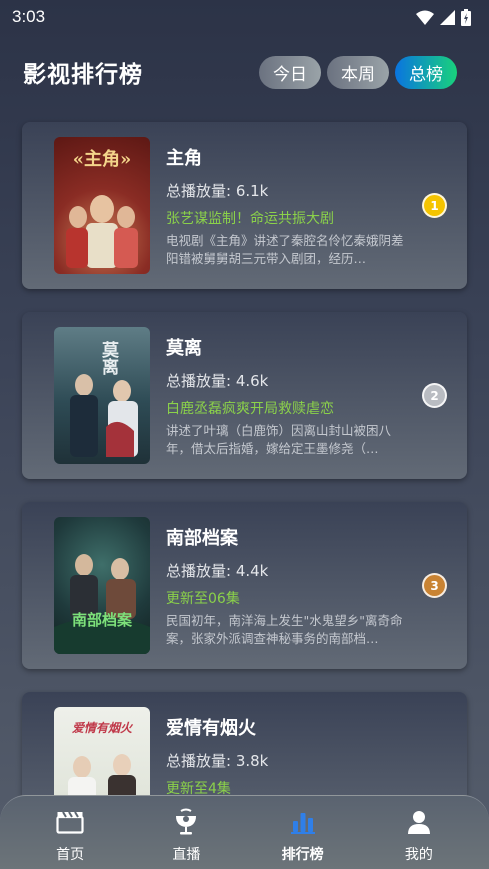  Describe the element at coordinates (217, 571) in the screenshot. I see `play-count: 总播放量: 4.4k` at that location.